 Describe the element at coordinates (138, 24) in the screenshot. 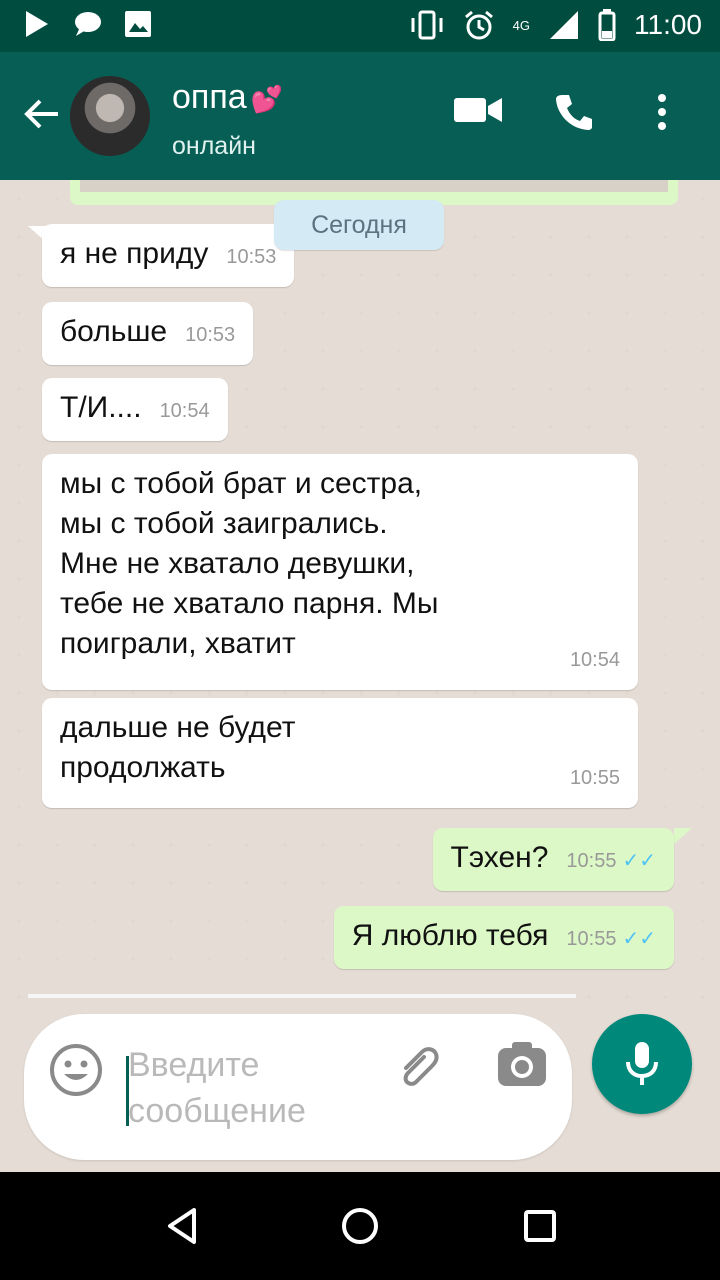

I see `image-icon` at that location.